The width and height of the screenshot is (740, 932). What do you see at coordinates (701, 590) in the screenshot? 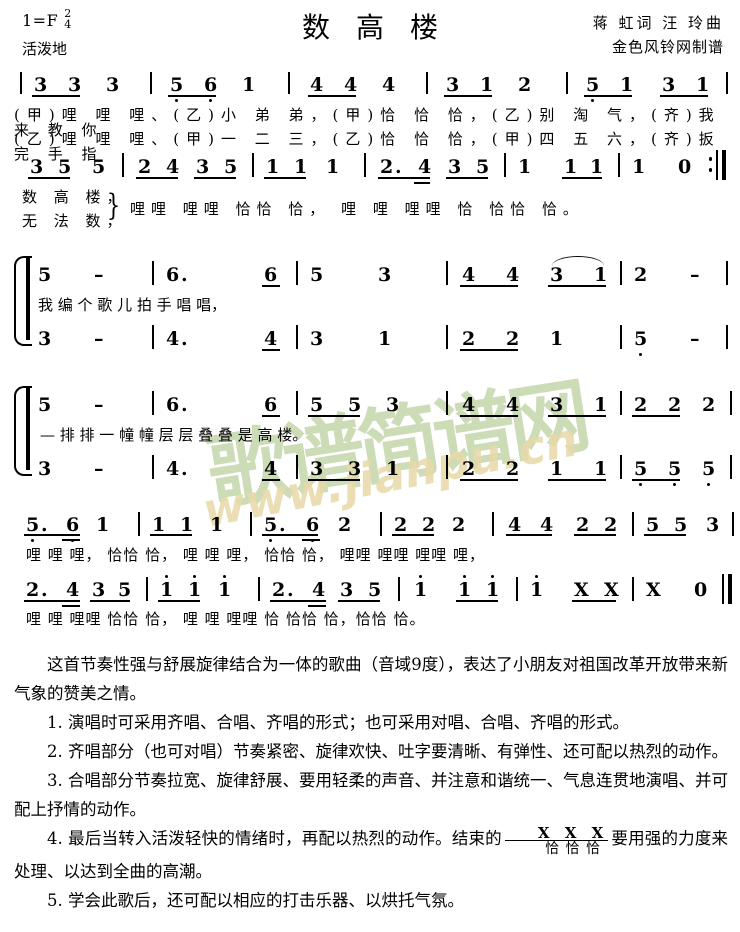
I see `note: 0` at bounding box center [701, 590].